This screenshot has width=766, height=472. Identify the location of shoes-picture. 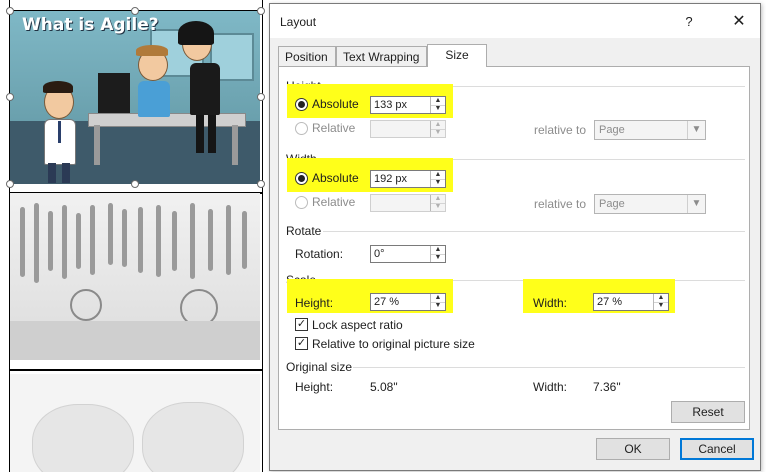
(135, 423).